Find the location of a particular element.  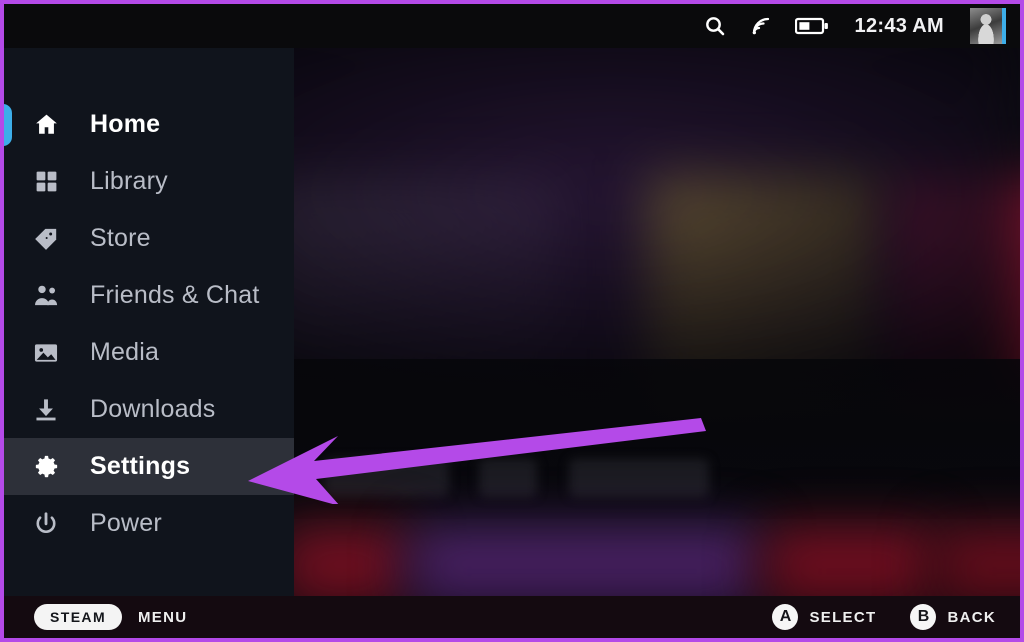

sidebar-item-downloads: Downloads is located at coordinates (149, 409).